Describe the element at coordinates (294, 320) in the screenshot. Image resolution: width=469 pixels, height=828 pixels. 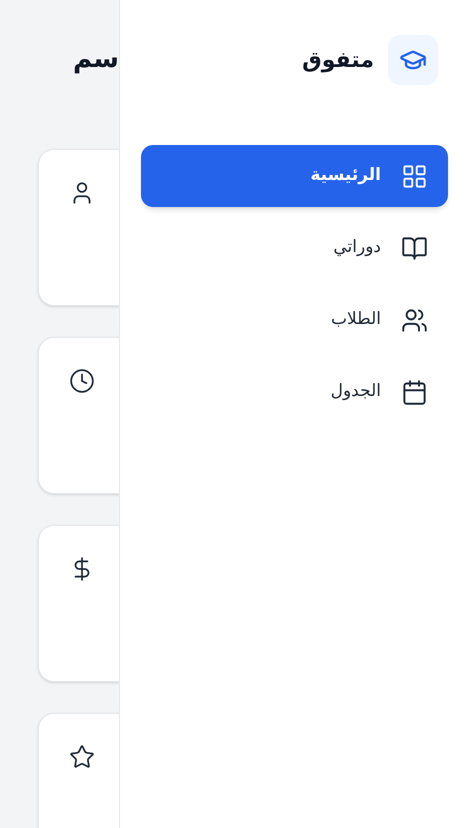
I see `nav-item: الطلاب` at that location.